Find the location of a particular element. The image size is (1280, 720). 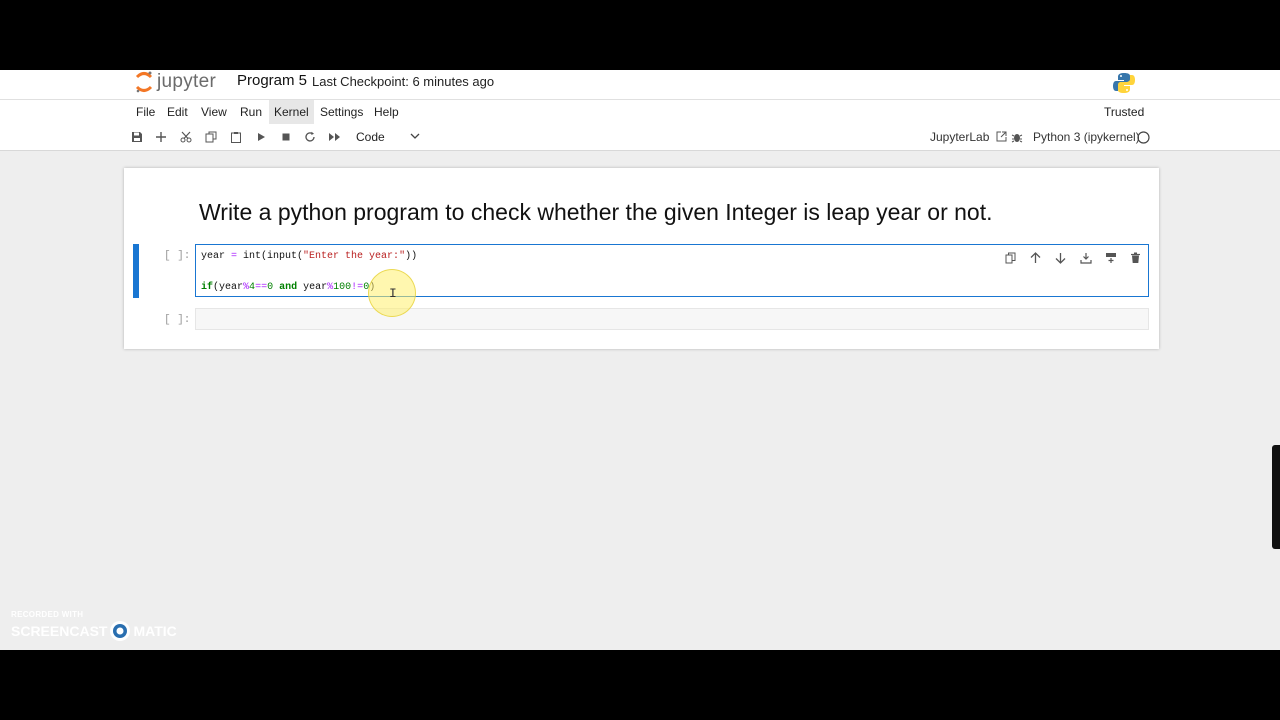

text-cursor-icon: I is located at coordinates (393, 293).